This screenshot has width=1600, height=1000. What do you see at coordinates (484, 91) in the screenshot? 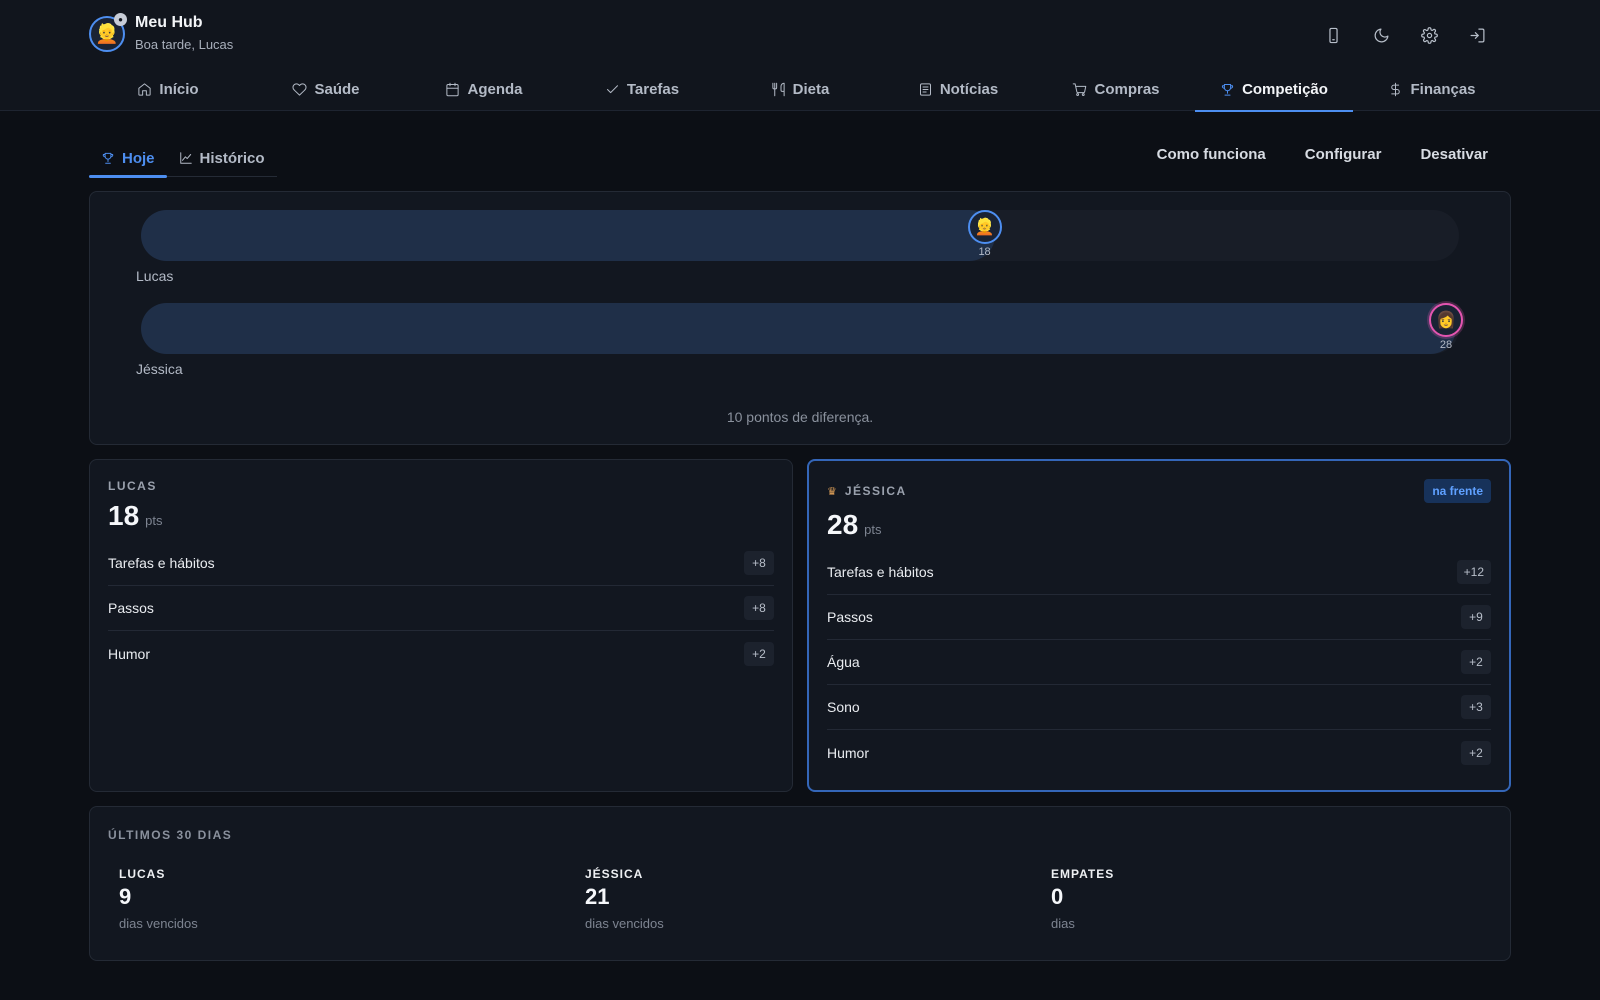
I see `tab-agenda: Agenda` at bounding box center [484, 91].